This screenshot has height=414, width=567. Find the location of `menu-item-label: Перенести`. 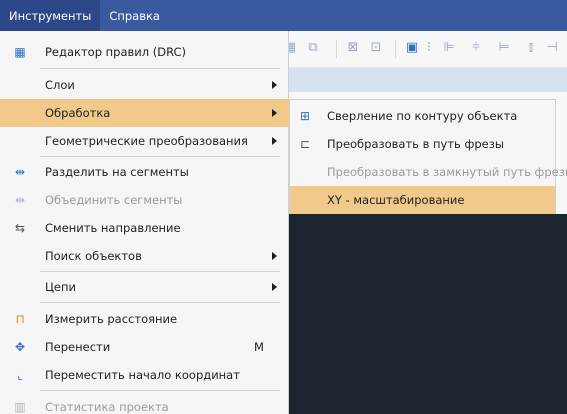

menu-item-label: Перенести is located at coordinates (78, 347).